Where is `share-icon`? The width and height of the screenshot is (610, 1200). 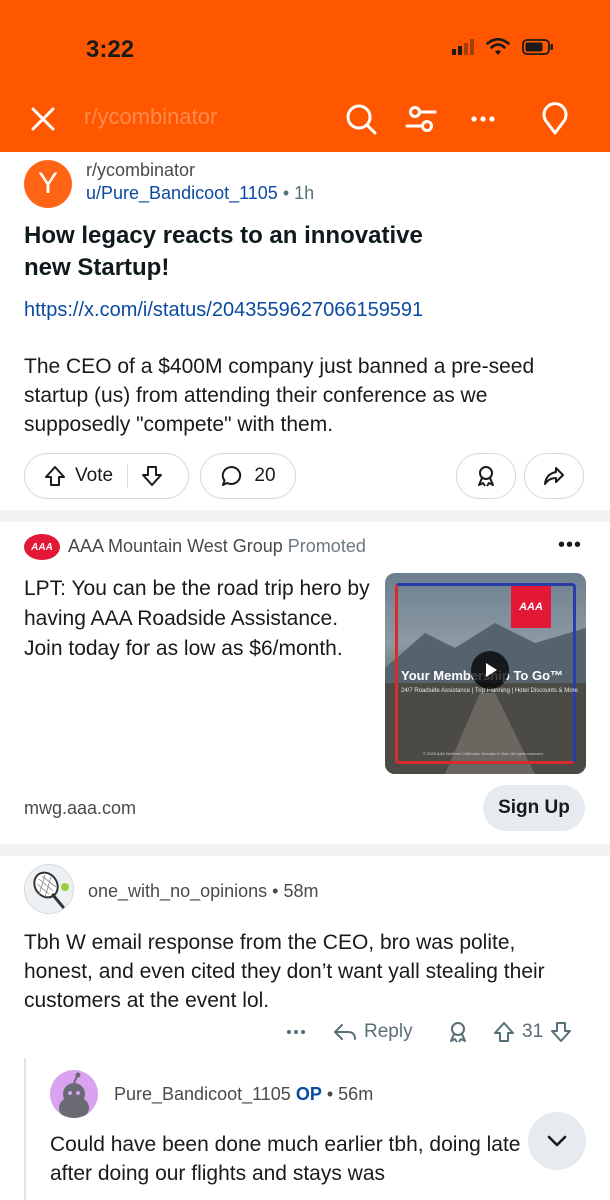
share-icon is located at coordinates (554, 476).